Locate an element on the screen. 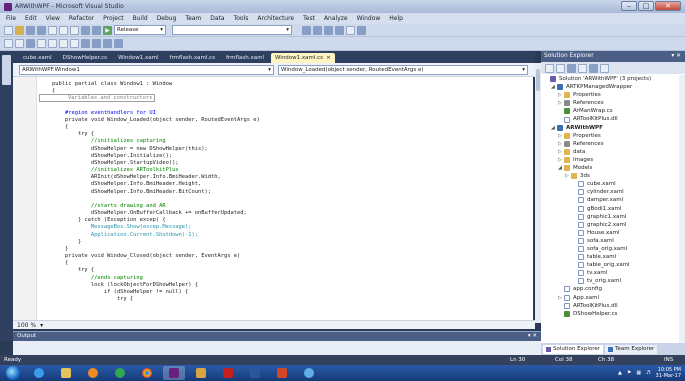 The width and height of the screenshot is (685, 381). paint-icon is located at coordinates (201, 373).